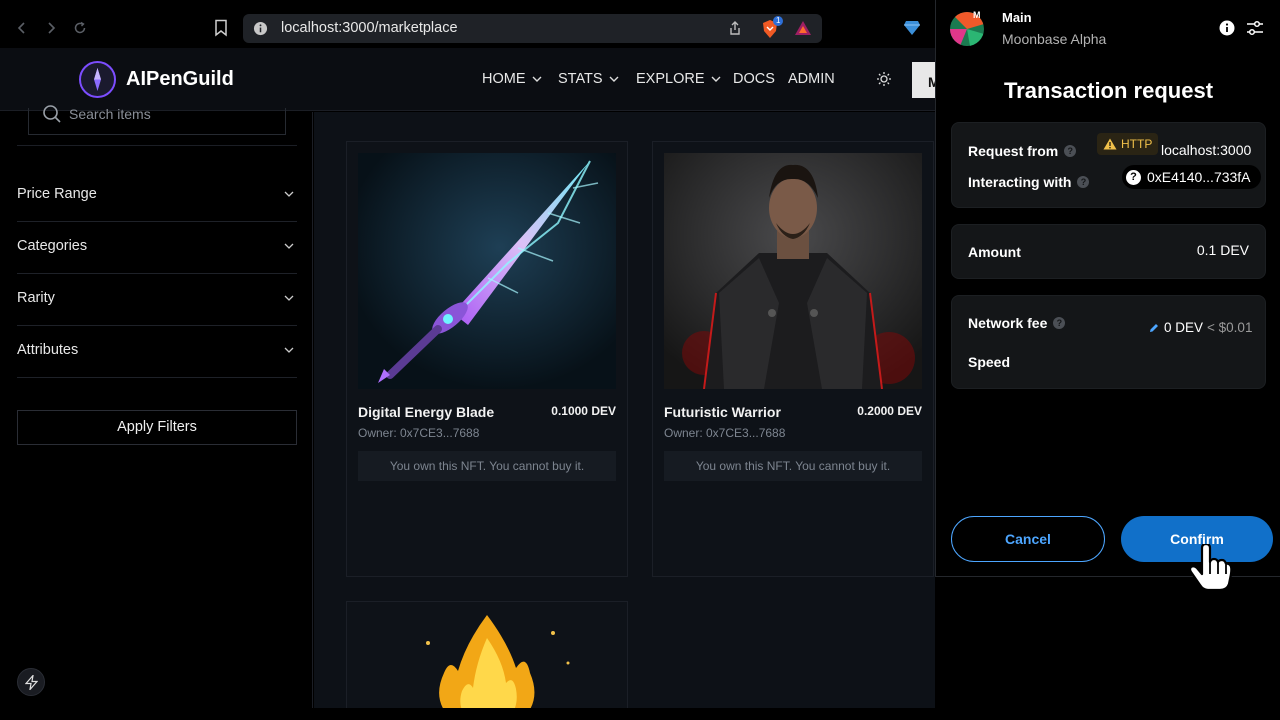 The height and width of the screenshot is (720, 1280). I want to click on edit-pencil-icon, so click(1154, 328).